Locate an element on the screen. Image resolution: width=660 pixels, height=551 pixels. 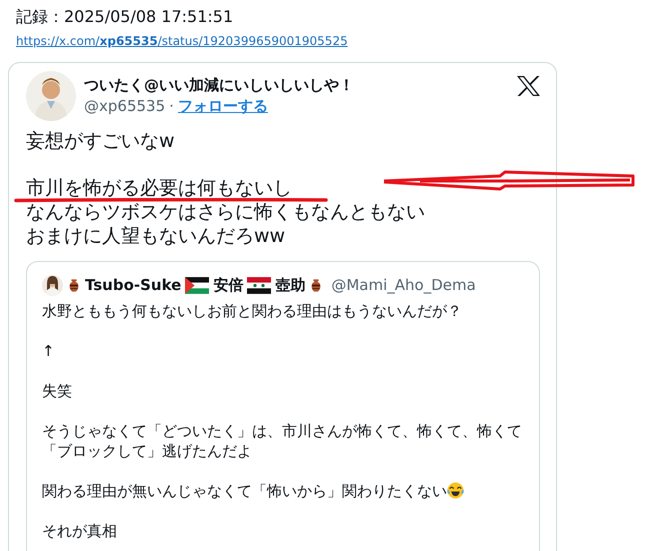
quoted-author-name: 安倍 is located at coordinates (228, 285).